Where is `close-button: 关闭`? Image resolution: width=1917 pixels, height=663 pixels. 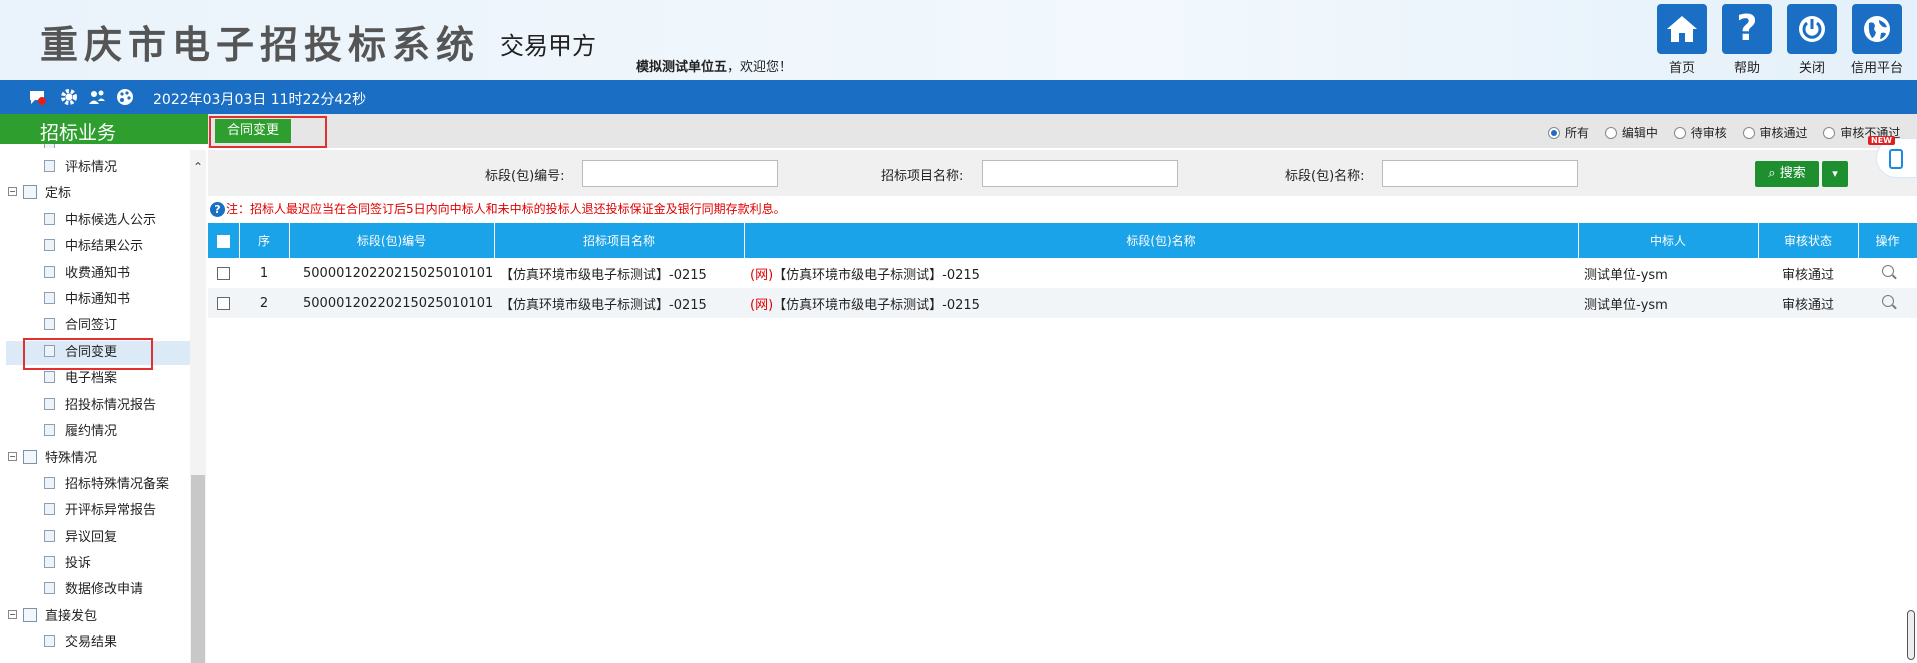
close-button: 关闭 is located at coordinates (1812, 40).